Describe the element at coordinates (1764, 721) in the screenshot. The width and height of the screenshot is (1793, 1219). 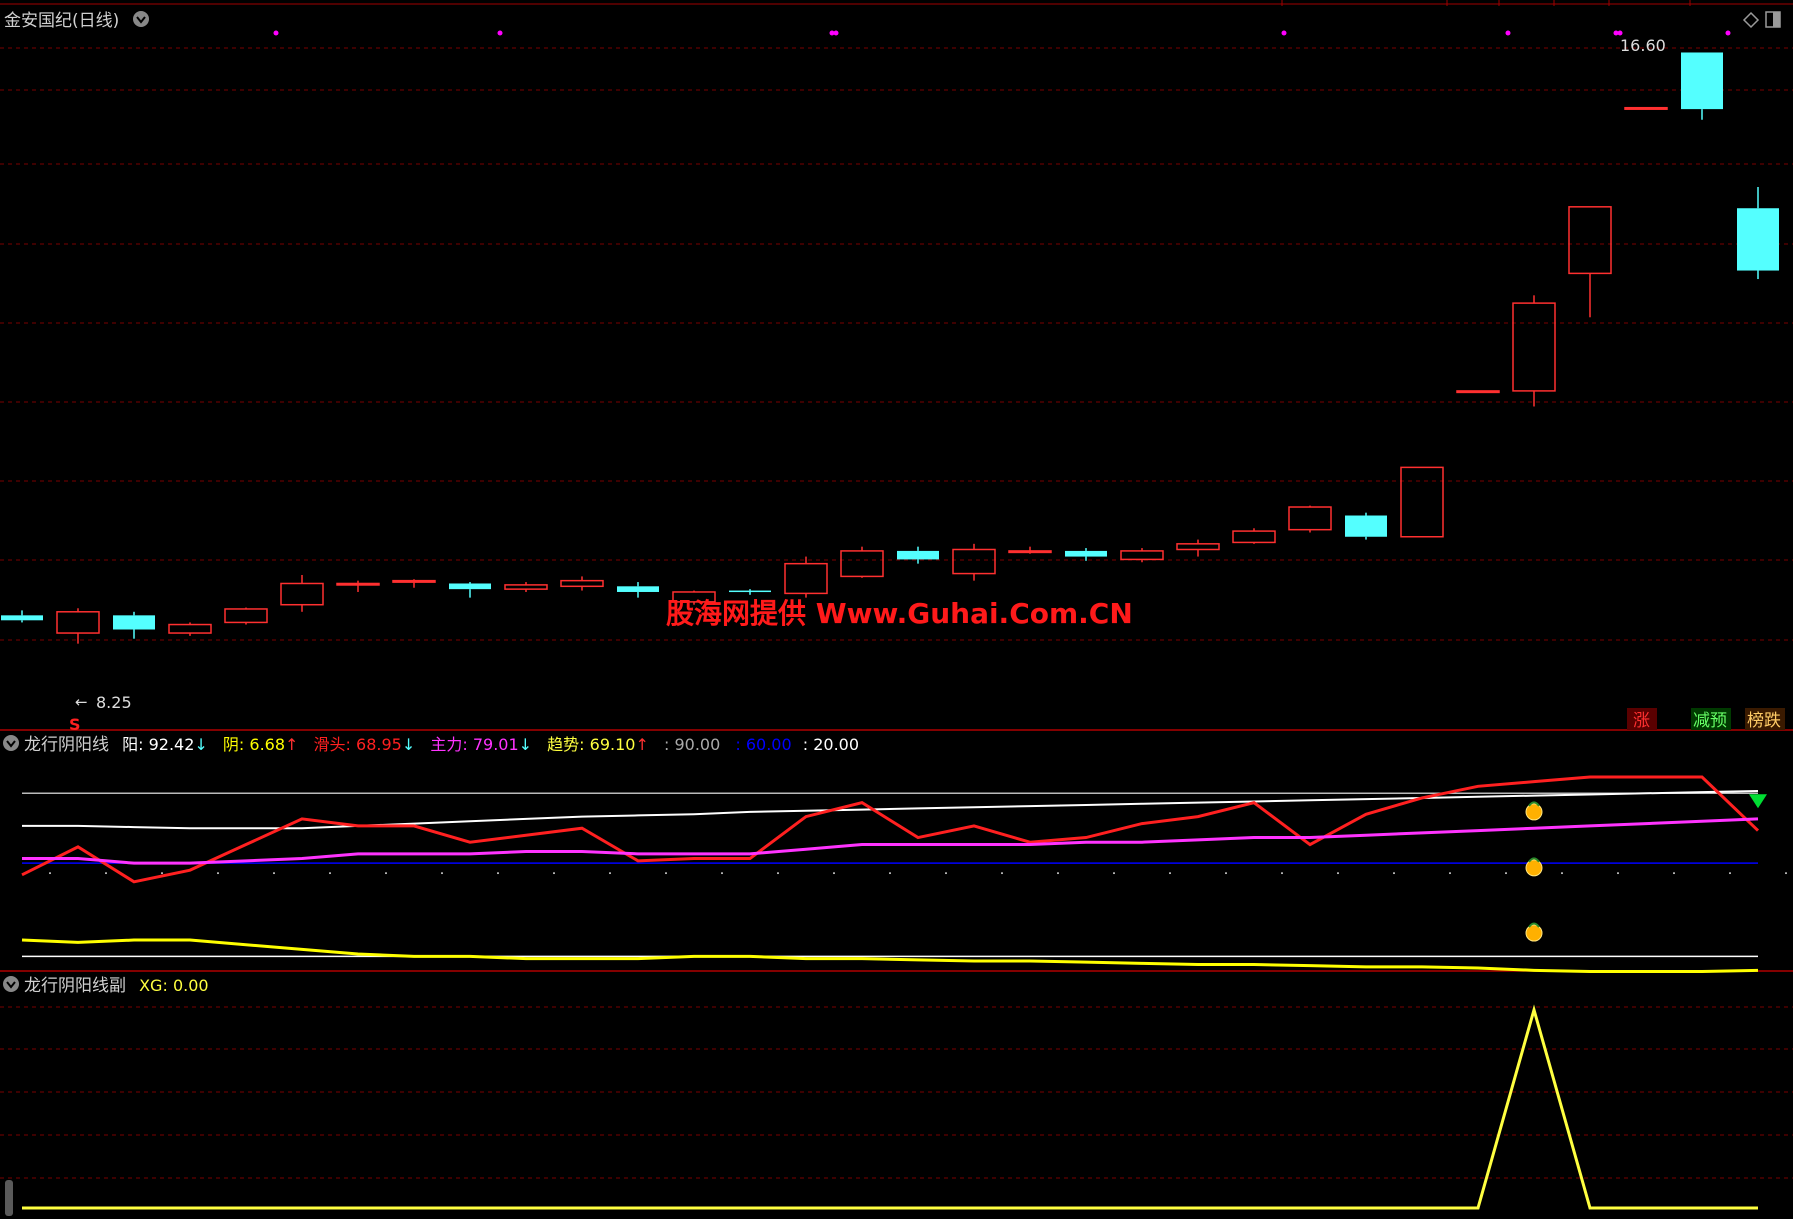
I see `tag-bangdie: 榜跌` at that location.